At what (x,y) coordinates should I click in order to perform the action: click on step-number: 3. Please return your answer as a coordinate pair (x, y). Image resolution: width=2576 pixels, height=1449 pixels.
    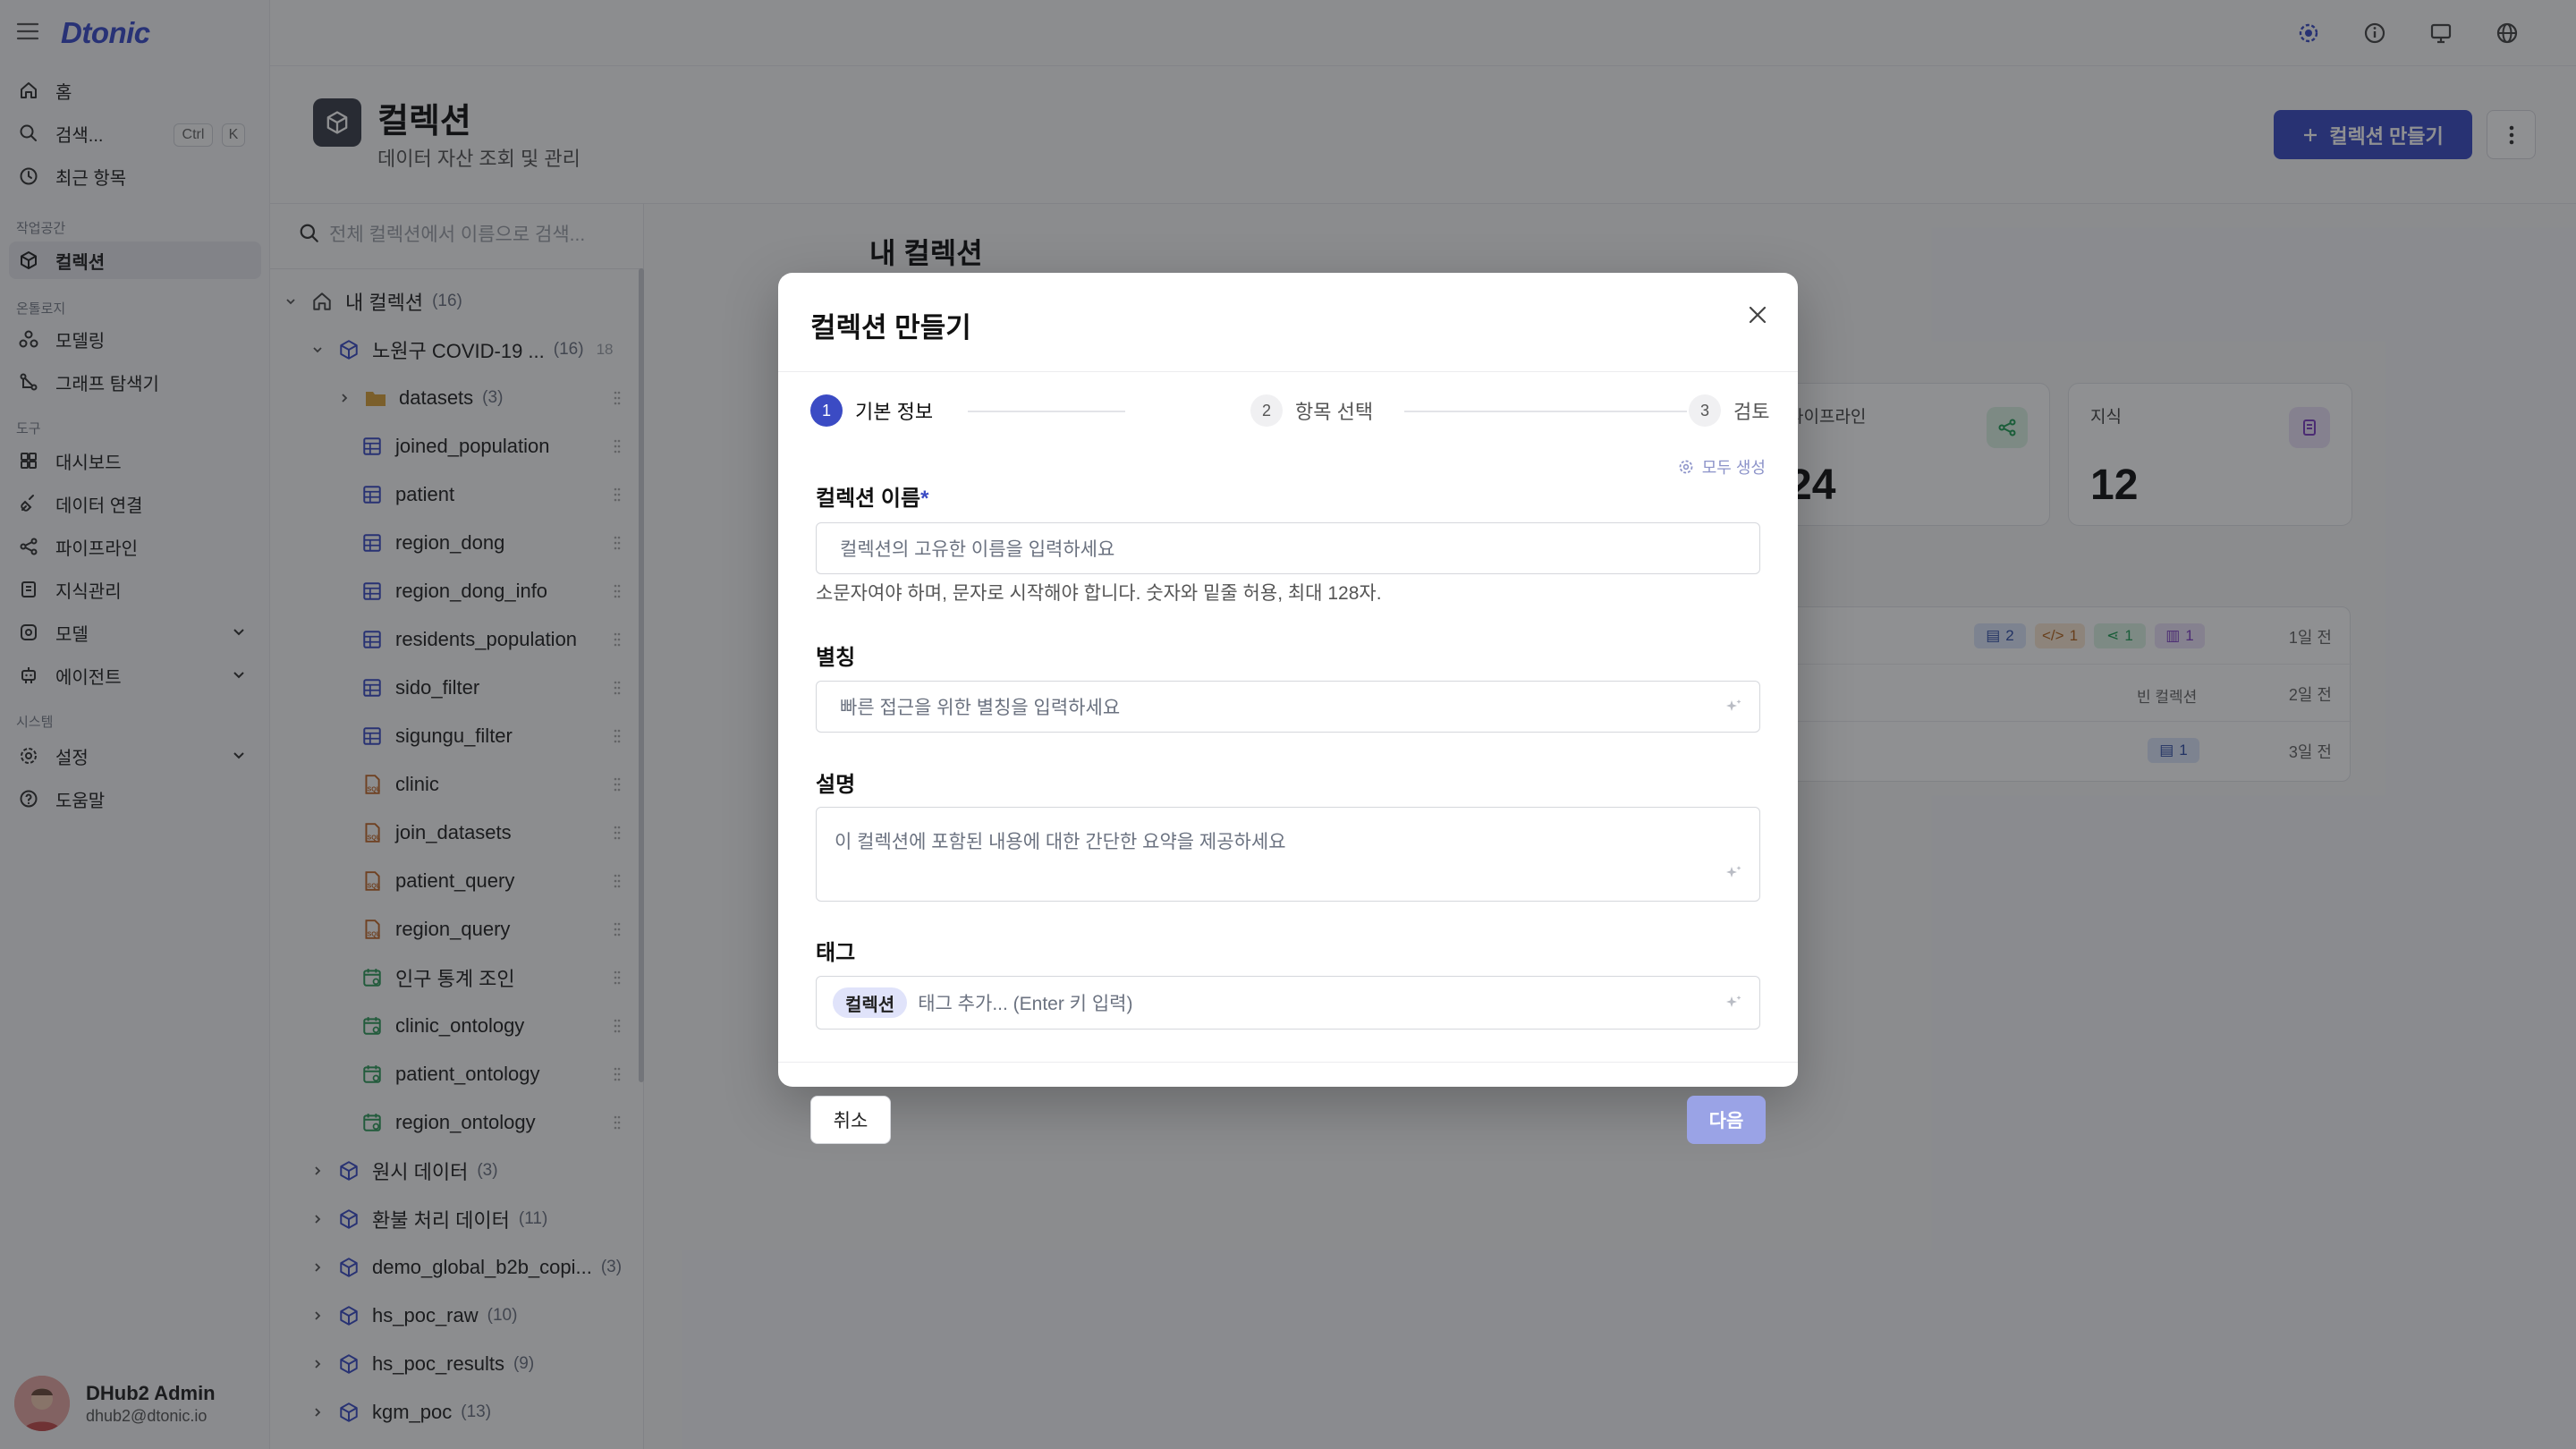
    Looking at the image, I should click on (1705, 410).